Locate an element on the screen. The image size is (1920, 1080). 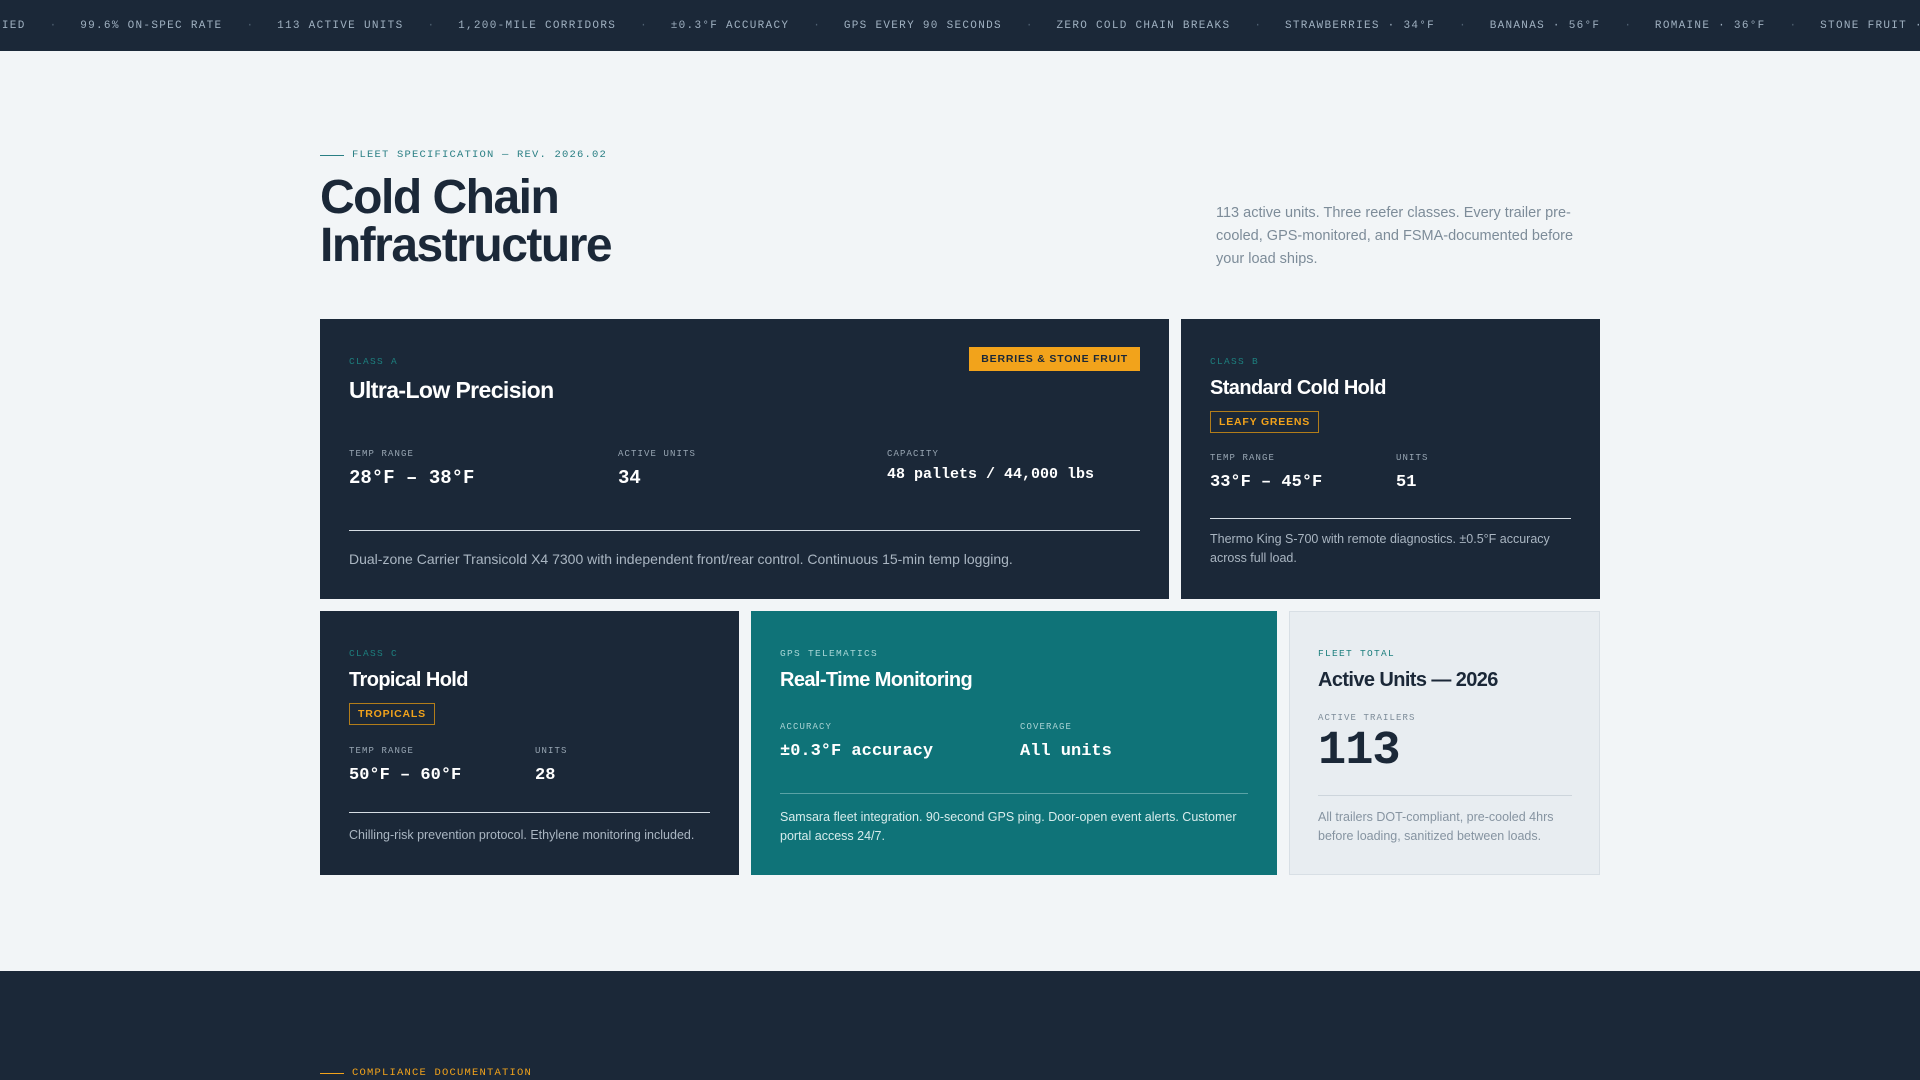
compliance-eyebrow-text: COMPLIANCE DOCUMENTATION is located at coordinates (442, 1073).